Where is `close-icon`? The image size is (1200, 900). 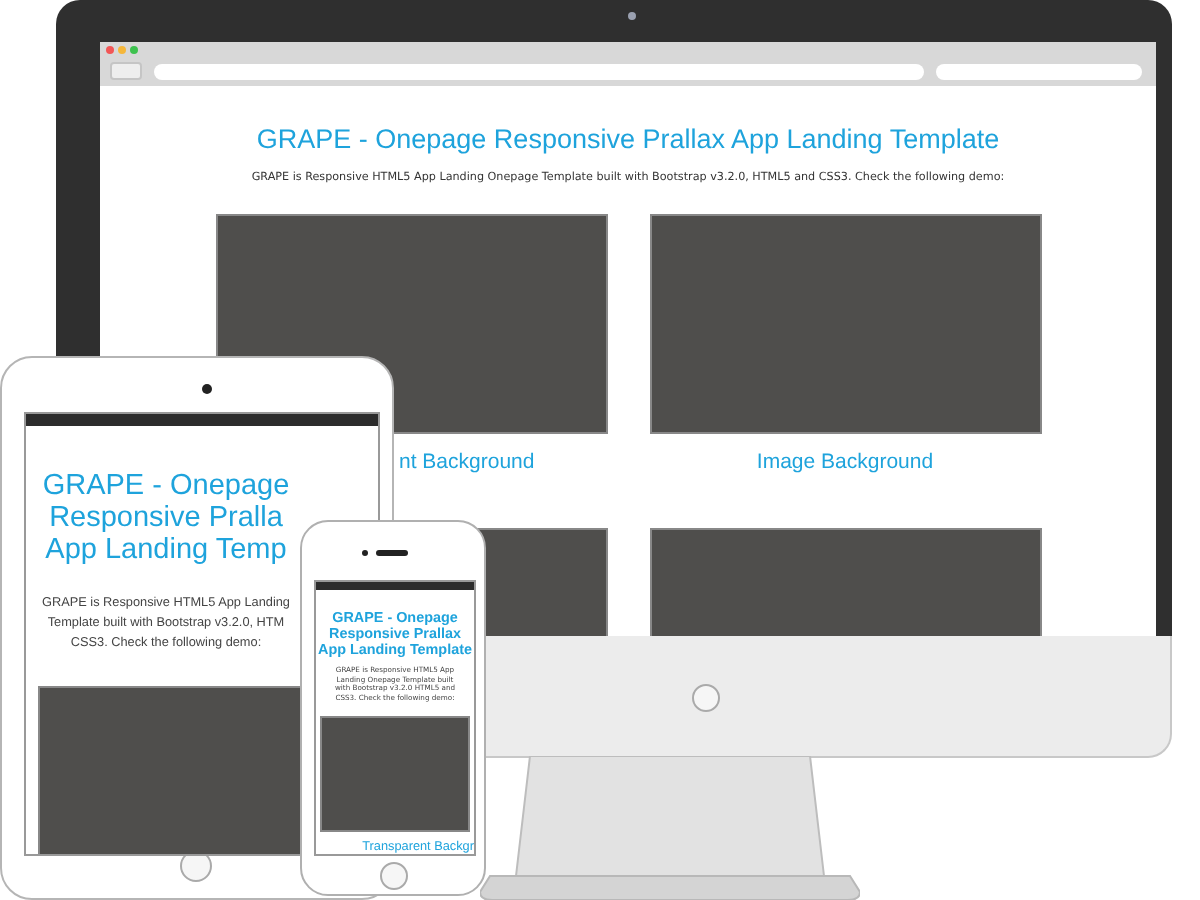
close-icon is located at coordinates (110, 50).